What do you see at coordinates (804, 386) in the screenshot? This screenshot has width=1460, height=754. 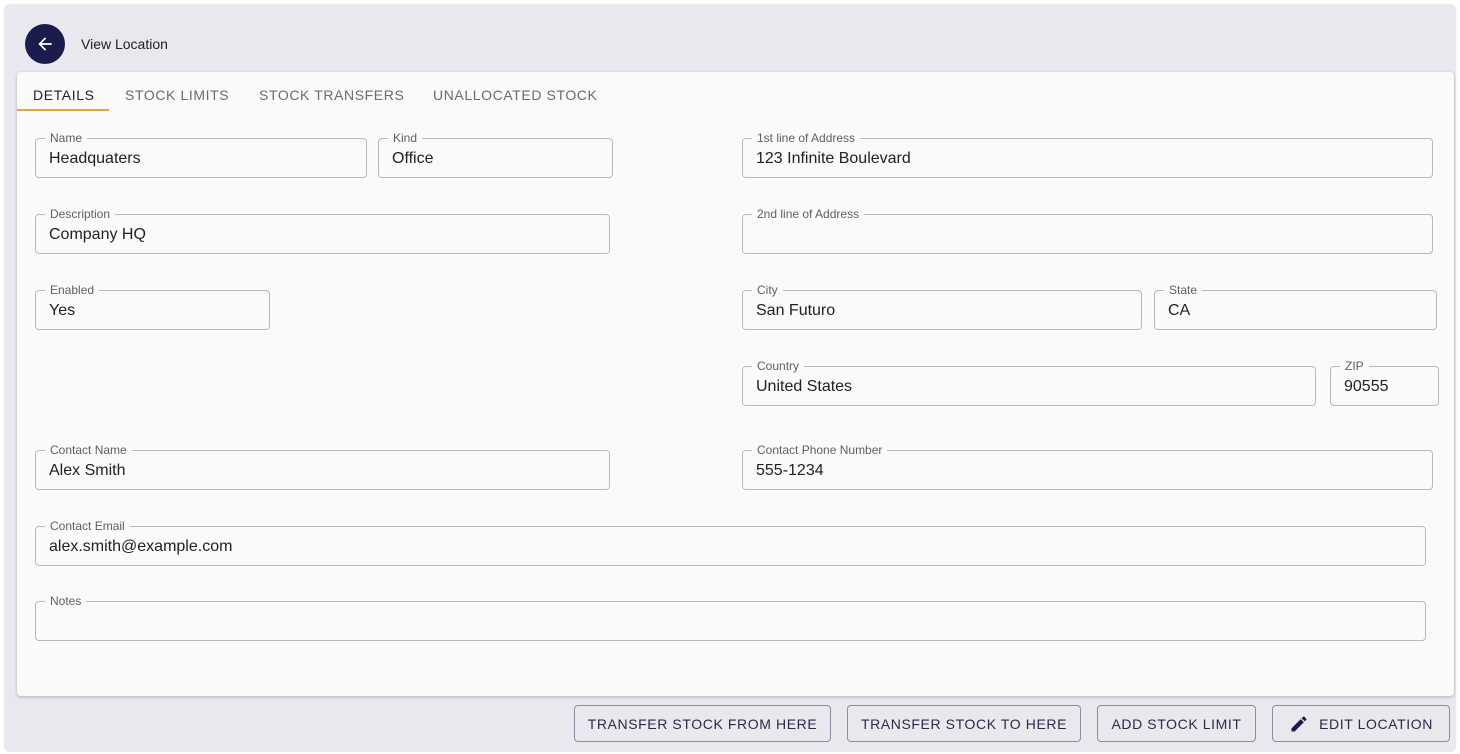 I see `country-value: United States` at bounding box center [804, 386].